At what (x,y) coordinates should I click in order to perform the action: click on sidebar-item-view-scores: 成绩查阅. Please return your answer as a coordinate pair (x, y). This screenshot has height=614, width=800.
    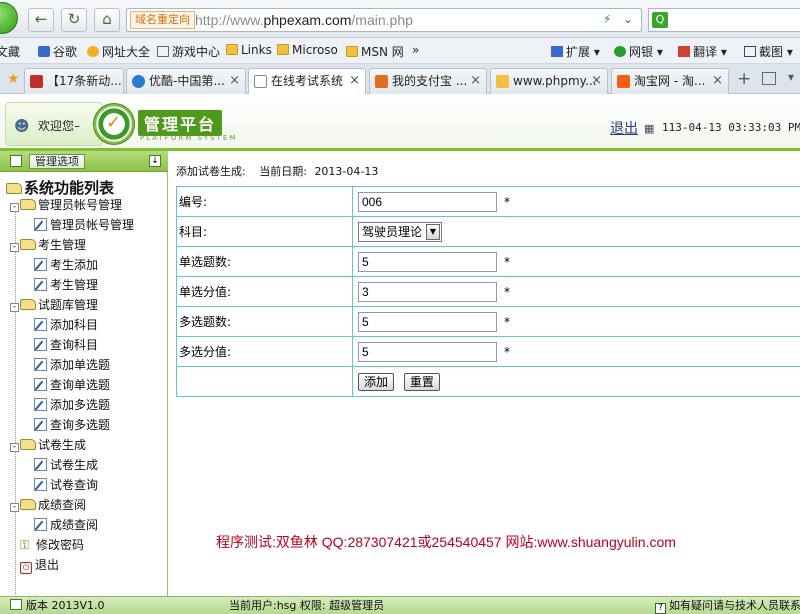
    Looking at the image, I should click on (66, 525).